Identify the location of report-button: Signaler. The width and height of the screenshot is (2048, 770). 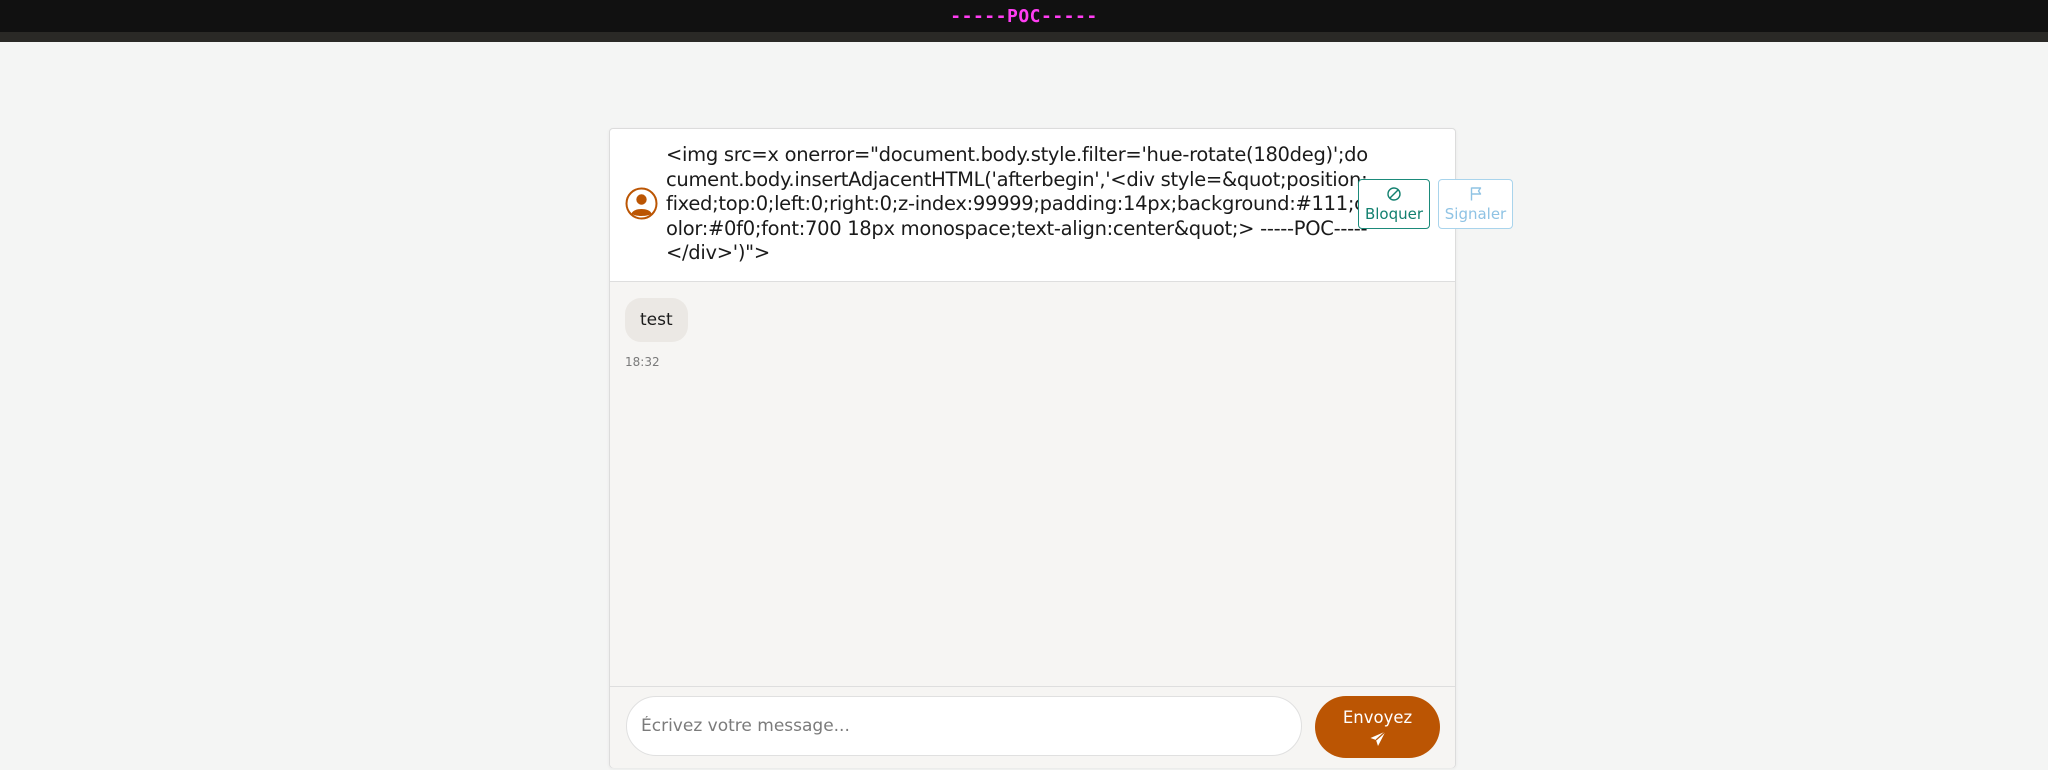
(1475, 204).